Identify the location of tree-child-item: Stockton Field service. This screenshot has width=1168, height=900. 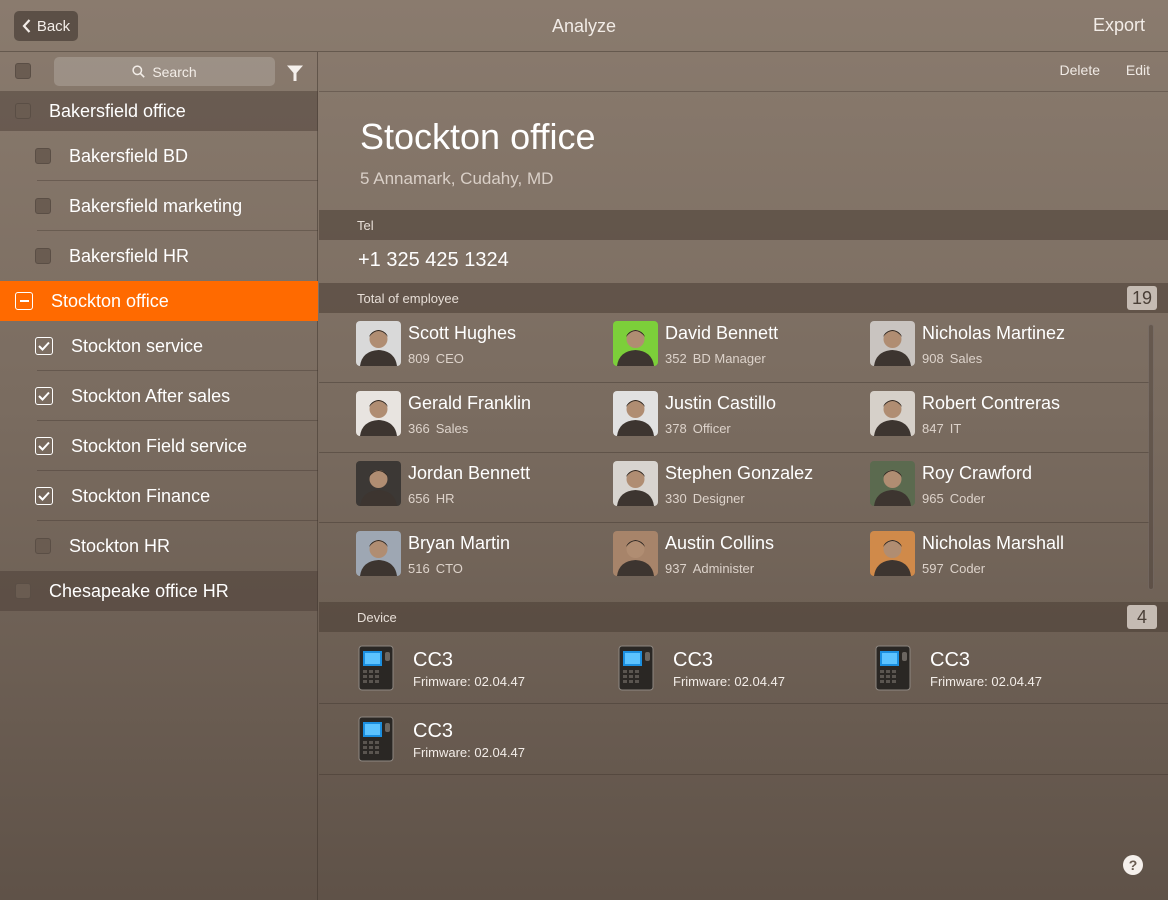
(159, 446).